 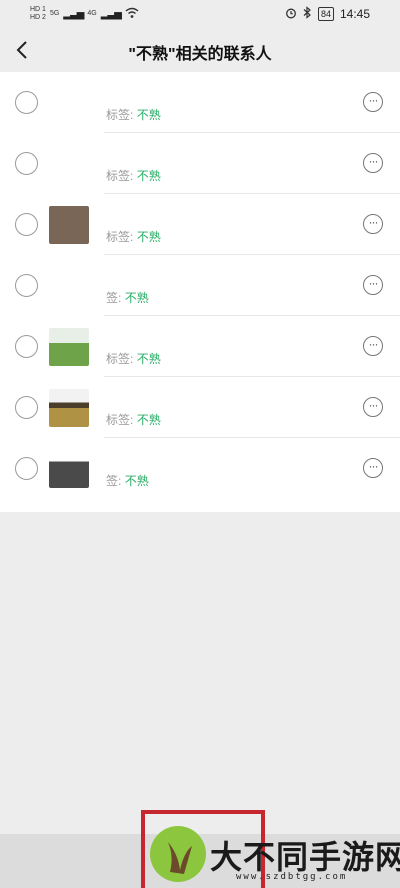 I want to click on sim-indicators: HD 1 HD 2, so click(x=38, y=14).